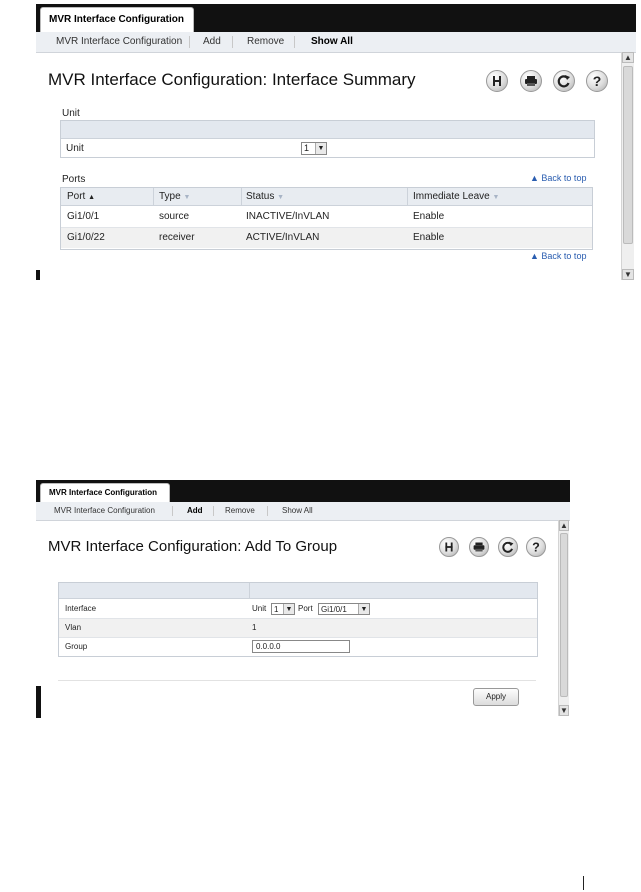  What do you see at coordinates (76, 646) in the screenshot?
I see `group-label: Group` at bounding box center [76, 646].